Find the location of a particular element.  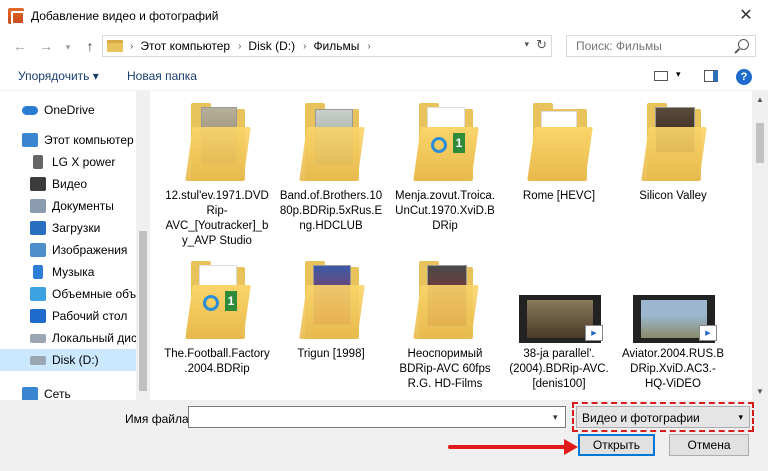

window-title: Добавление видео и фотографий is located at coordinates (125, 15).